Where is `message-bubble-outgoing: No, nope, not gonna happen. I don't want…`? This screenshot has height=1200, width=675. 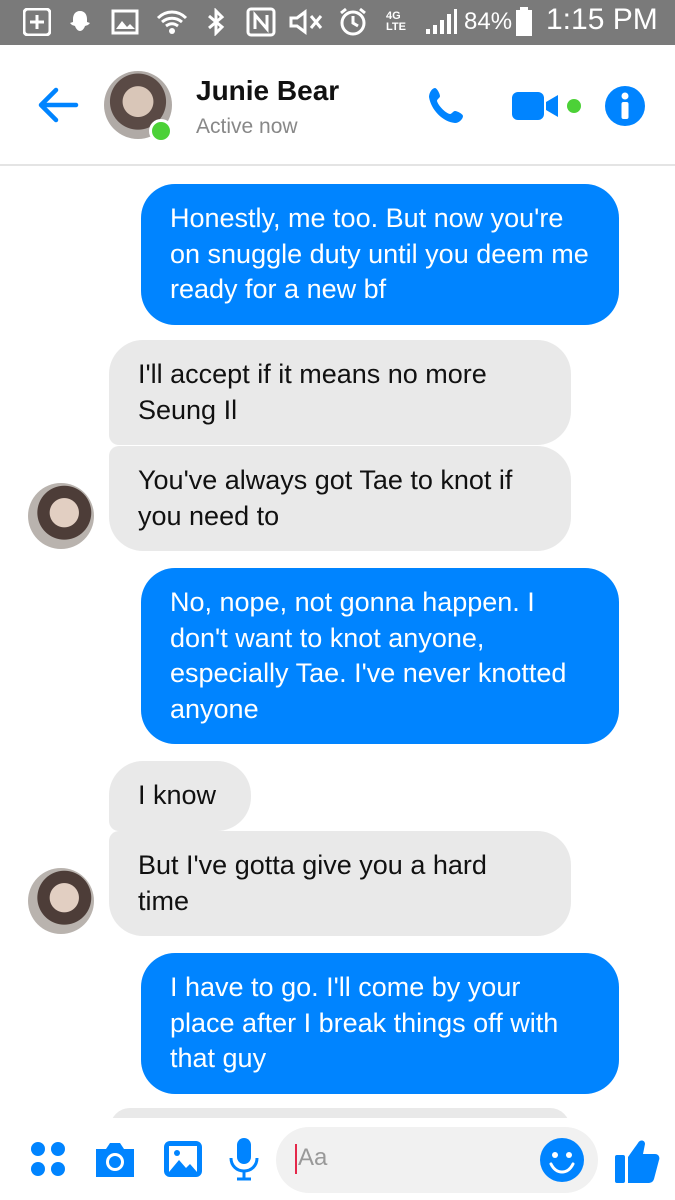
message-bubble-outgoing: No, nope, not gonna happen. I don't want… is located at coordinates (380, 656).